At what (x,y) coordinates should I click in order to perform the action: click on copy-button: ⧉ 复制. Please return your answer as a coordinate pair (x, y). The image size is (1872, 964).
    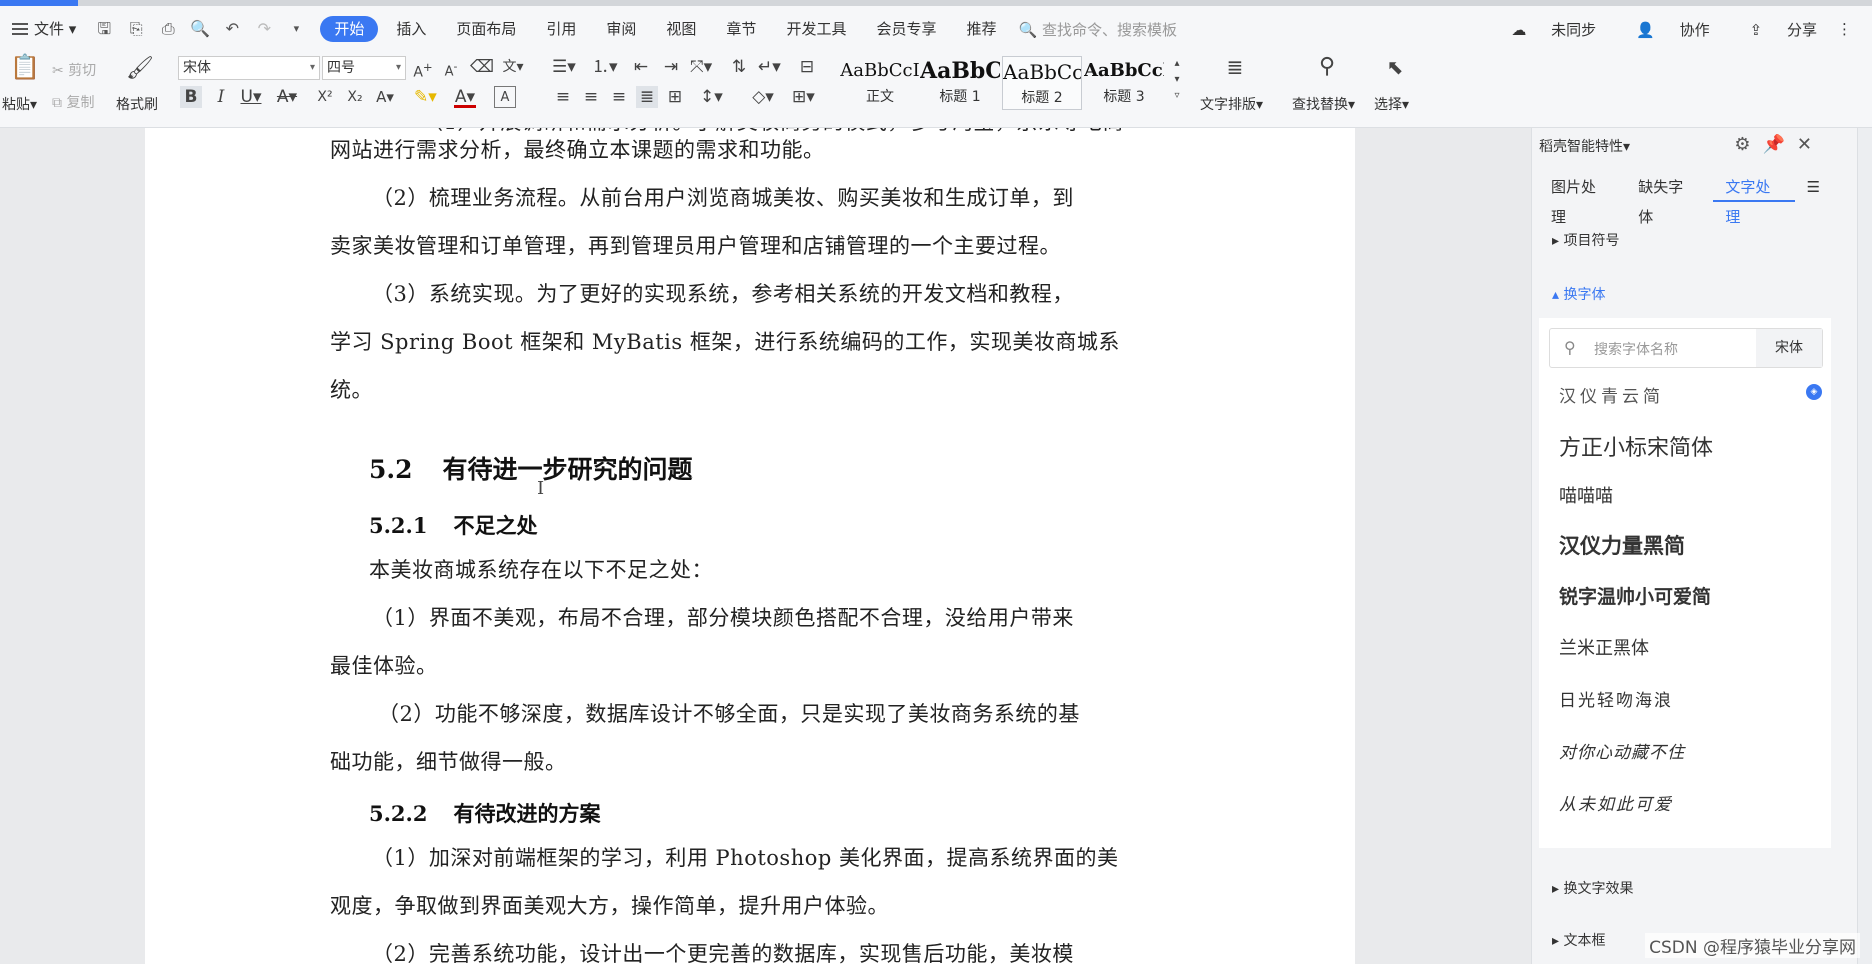
    Looking at the image, I should click on (73, 102).